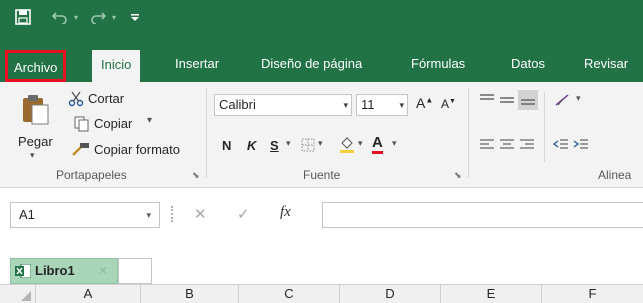  What do you see at coordinates (23, 271) in the screenshot?
I see `excel-file-icon` at bounding box center [23, 271].